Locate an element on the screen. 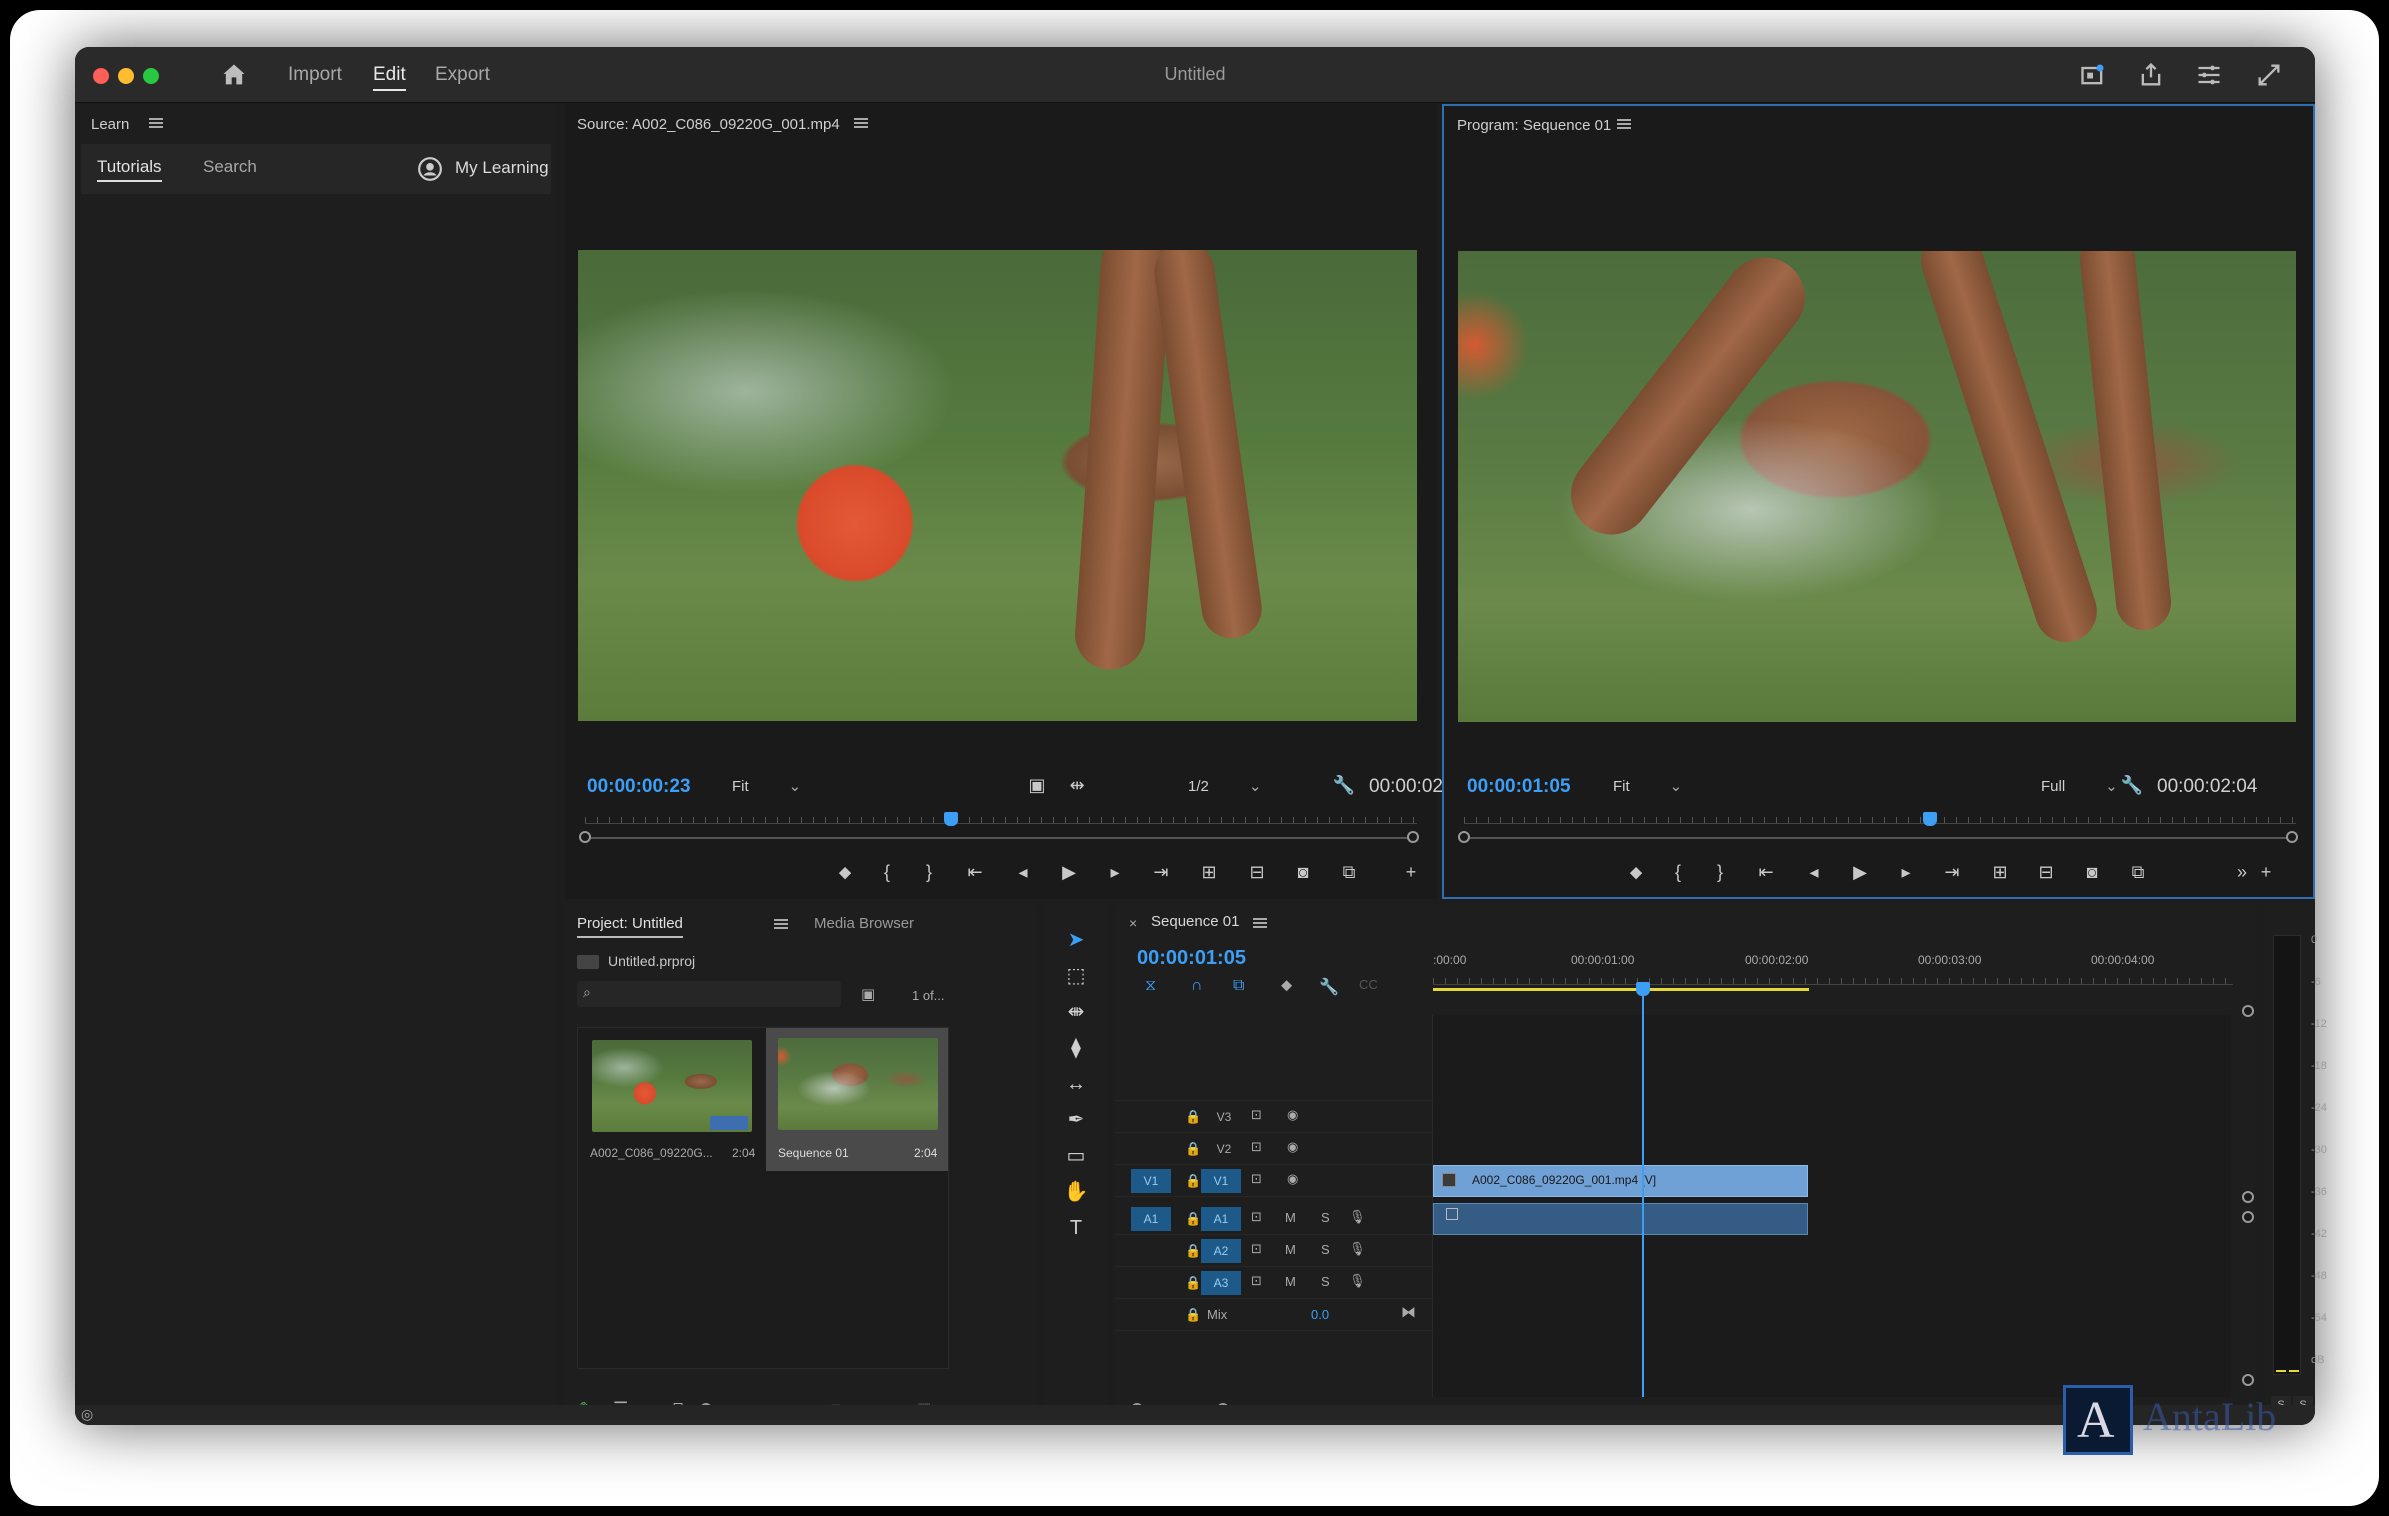  video-clip: A002_C086_09220G_001.mp4 [V] is located at coordinates (1620, 1181).